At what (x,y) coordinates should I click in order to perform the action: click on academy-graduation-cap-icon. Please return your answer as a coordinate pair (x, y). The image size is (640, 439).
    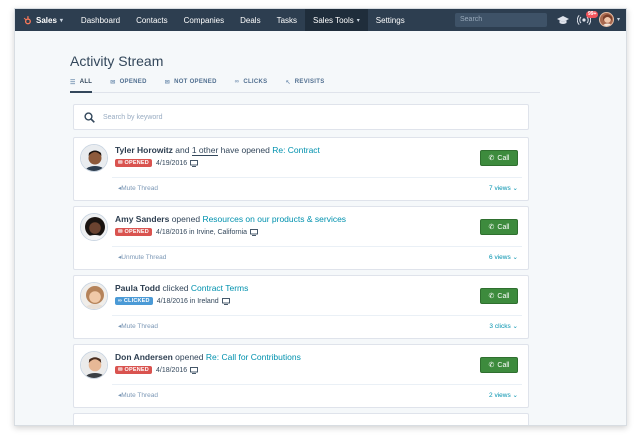
    Looking at the image, I should click on (563, 20).